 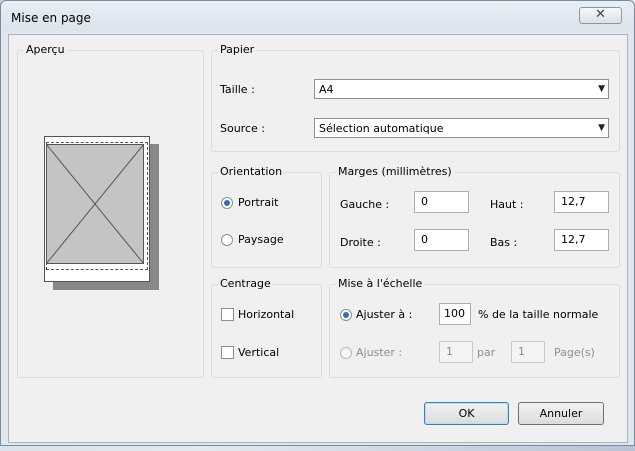 I want to click on fit-by-label: par, so click(x=486, y=352).